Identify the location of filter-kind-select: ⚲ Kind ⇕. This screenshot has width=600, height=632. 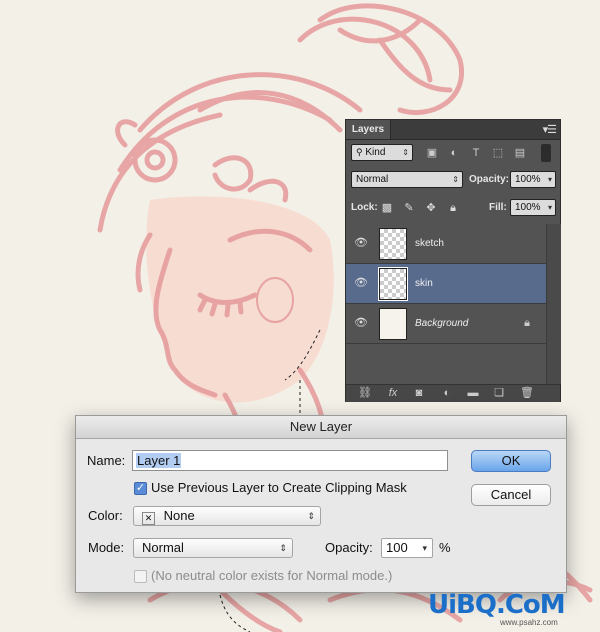
(382, 152).